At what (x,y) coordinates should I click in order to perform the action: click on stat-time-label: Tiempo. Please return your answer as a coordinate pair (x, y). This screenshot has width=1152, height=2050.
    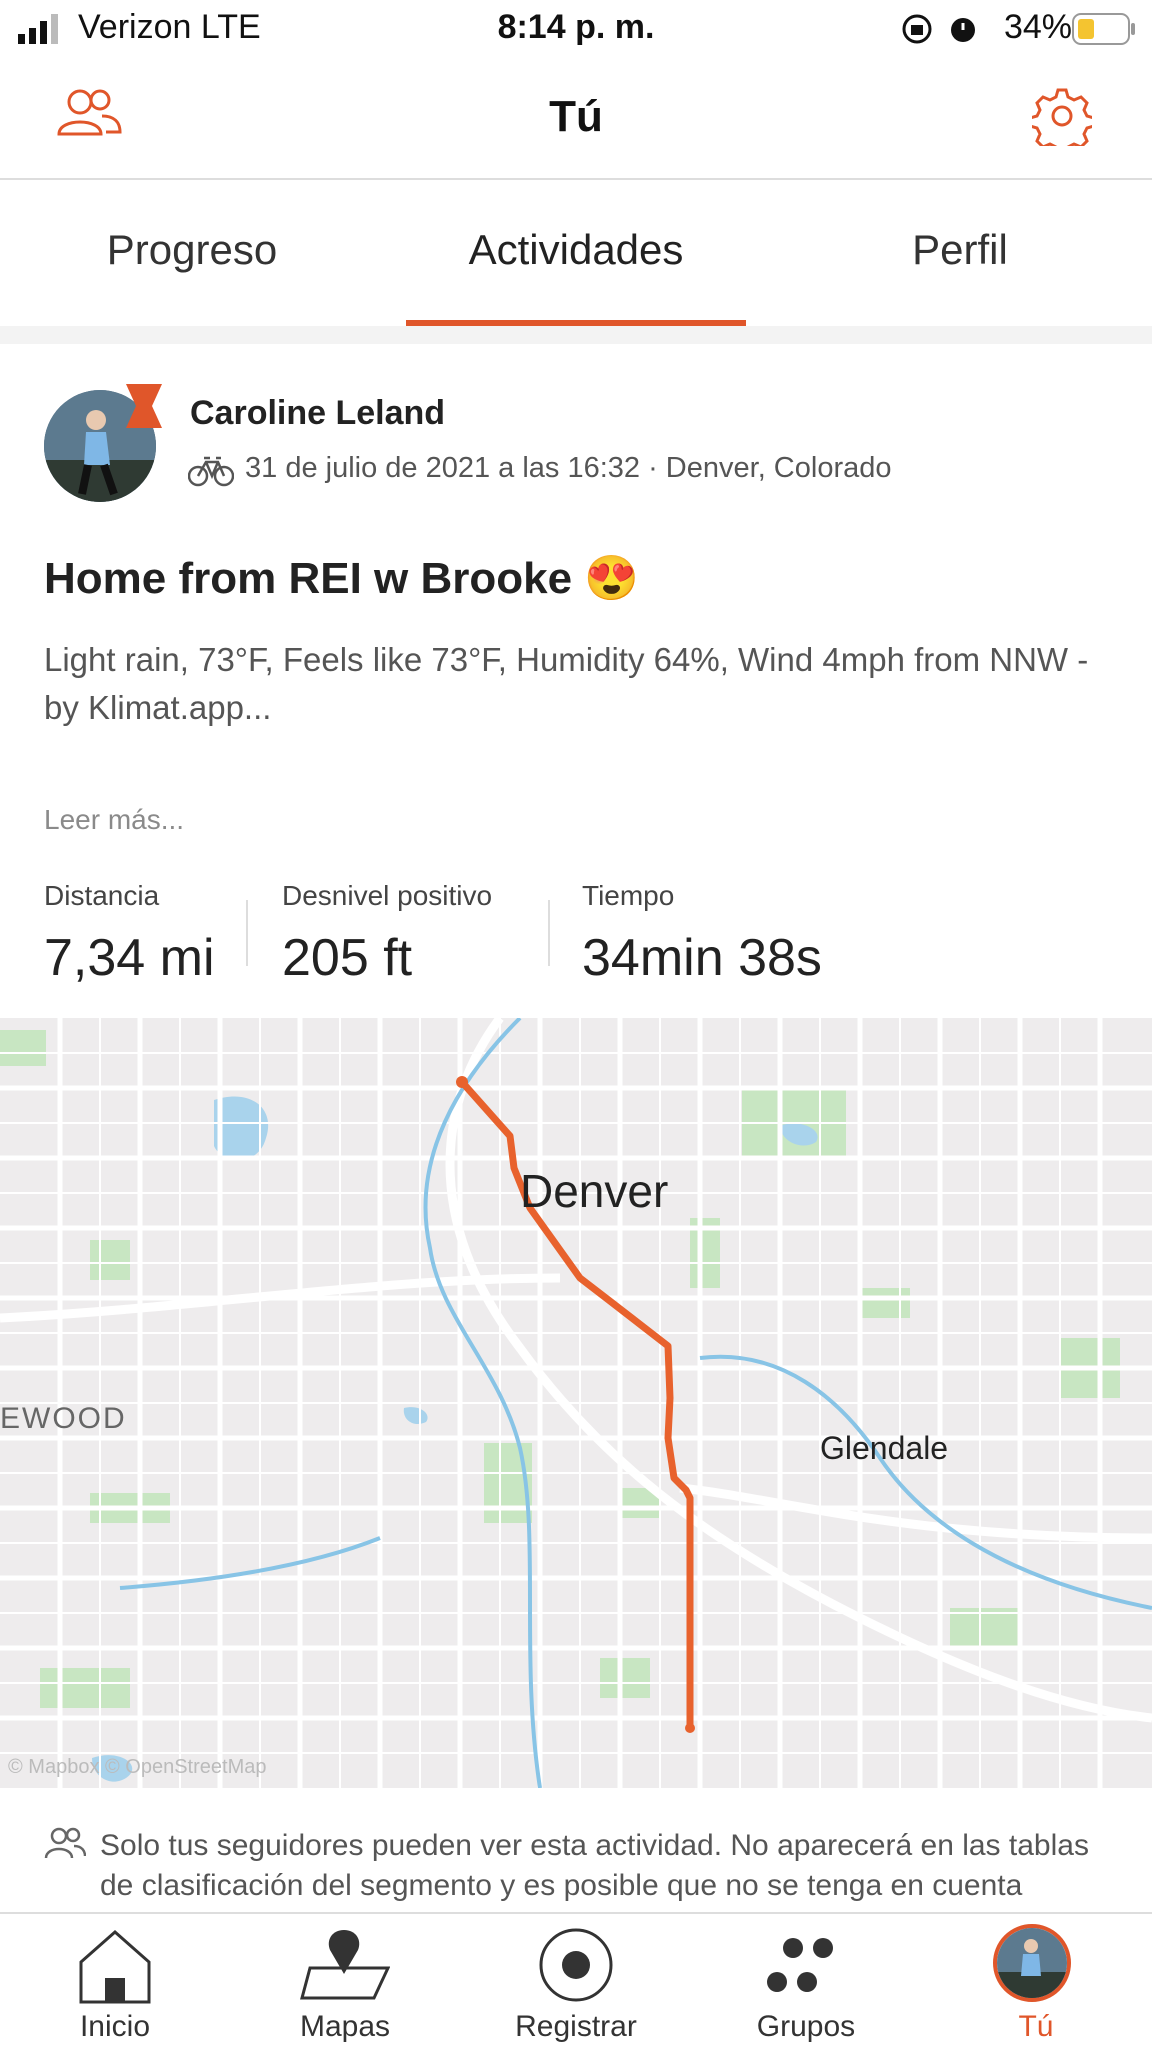
    Looking at the image, I should click on (628, 895).